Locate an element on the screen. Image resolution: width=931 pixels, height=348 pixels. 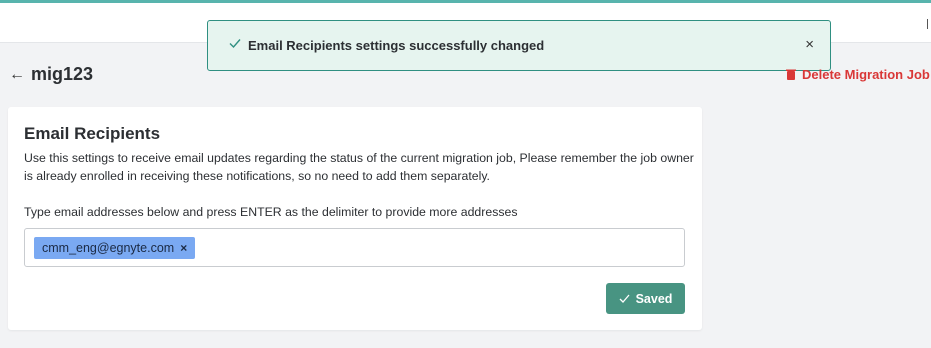
header-divider is located at coordinates (927, 24).